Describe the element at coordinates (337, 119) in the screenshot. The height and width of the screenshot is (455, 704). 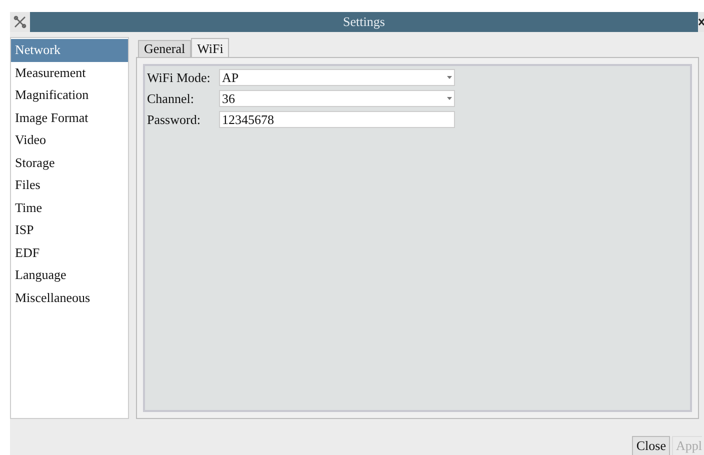
I see `input-field: 12345678` at that location.